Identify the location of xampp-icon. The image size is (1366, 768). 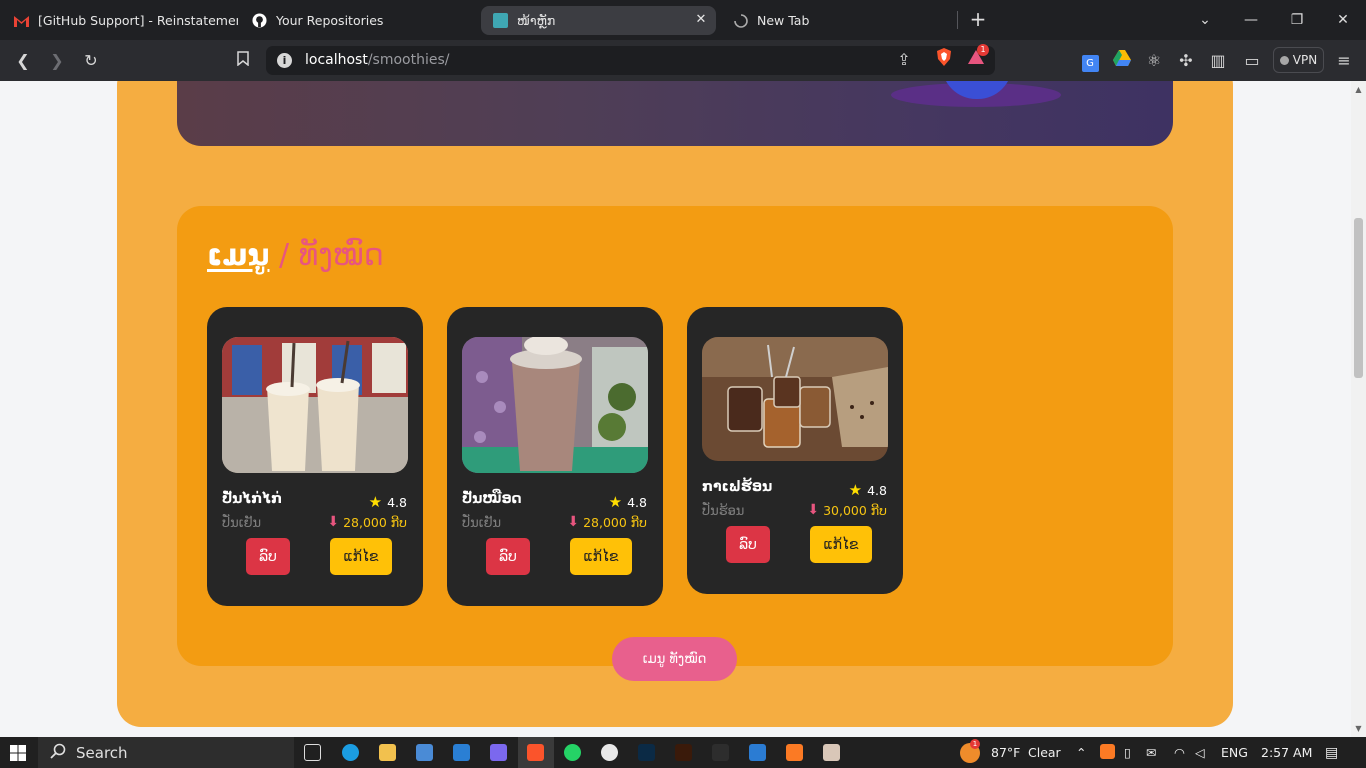
(794, 752).